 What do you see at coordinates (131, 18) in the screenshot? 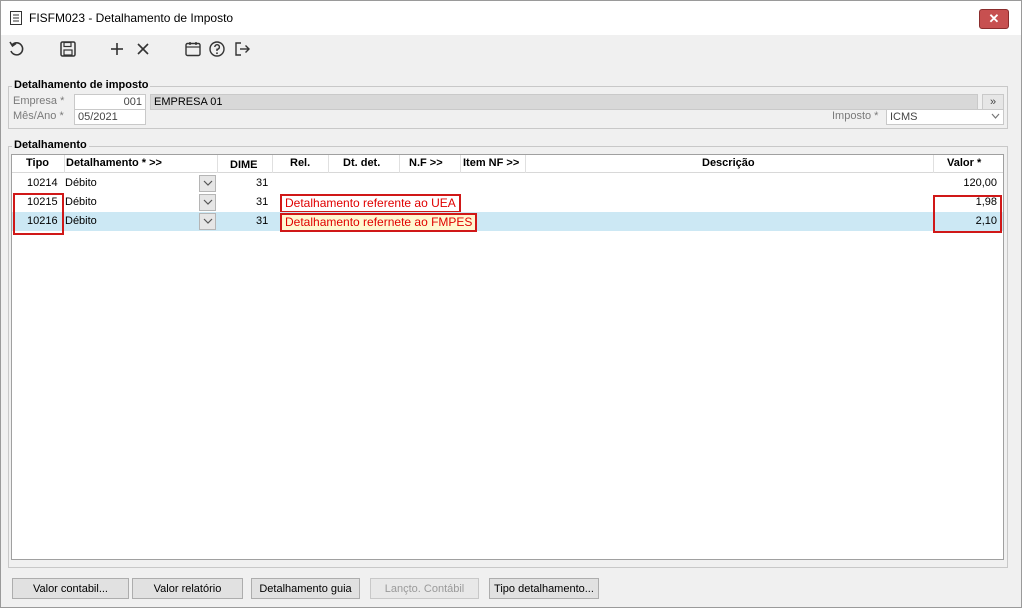
I see `window-title: FISFM023 - Detalhamento de Imposto` at bounding box center [131, 18].